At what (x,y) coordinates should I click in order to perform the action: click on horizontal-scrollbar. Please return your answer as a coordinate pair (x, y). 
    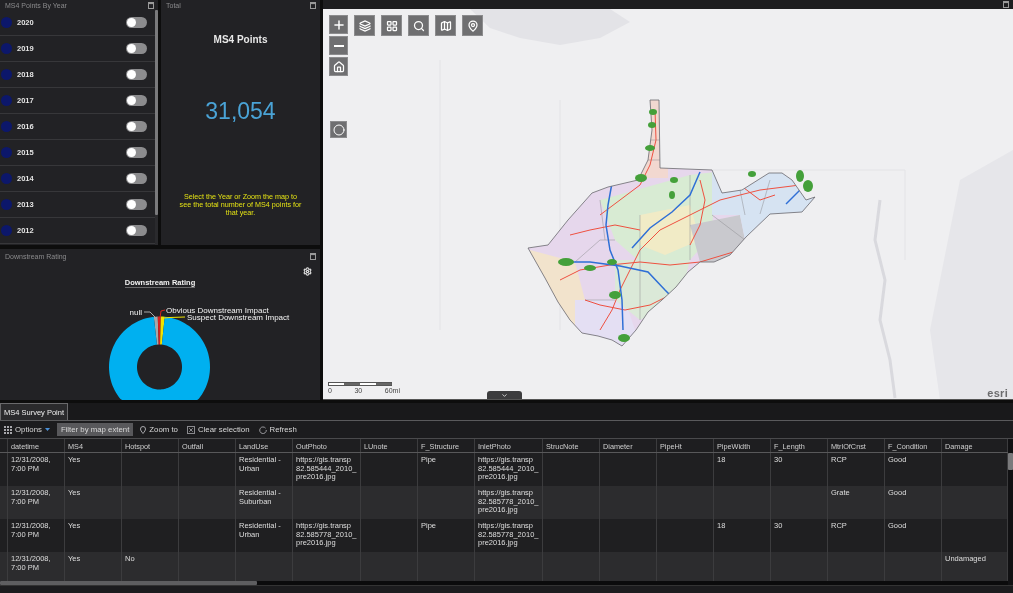
    Looking at the image, I should click on (504, 583).